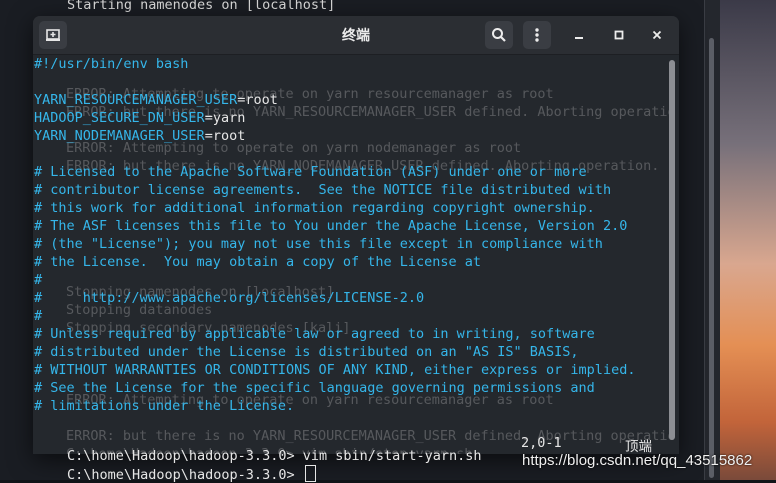  What do you see at coordinates (310, 473) in the screenshot?
I see `text-cursor` at bounding box center [310, 473].